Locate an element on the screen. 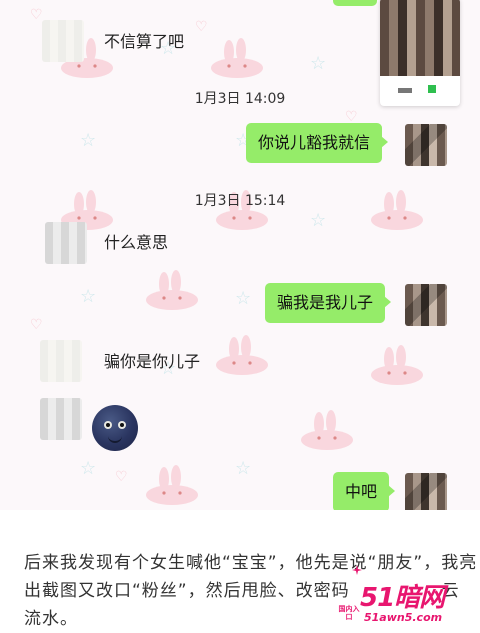  caption-line-part: 出截图又改口“粉丝”，然后甩脸、改密码 is located at coordinates (187, 591).